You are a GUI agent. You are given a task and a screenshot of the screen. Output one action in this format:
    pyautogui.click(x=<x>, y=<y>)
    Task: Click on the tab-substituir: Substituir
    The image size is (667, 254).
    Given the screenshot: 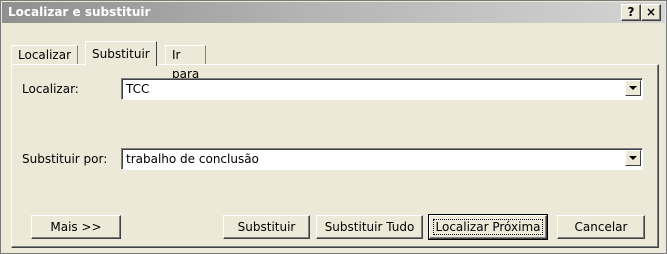 What is the action you would take?
    pyautogui.click(x=121, y=53)
    